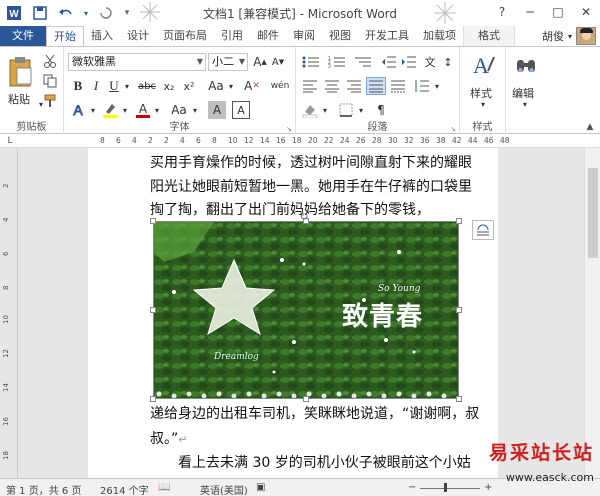 Image resolution: width=600 pixels, height=496 pixels. I want to click on vertical-scrollbar, so click(592, 313).